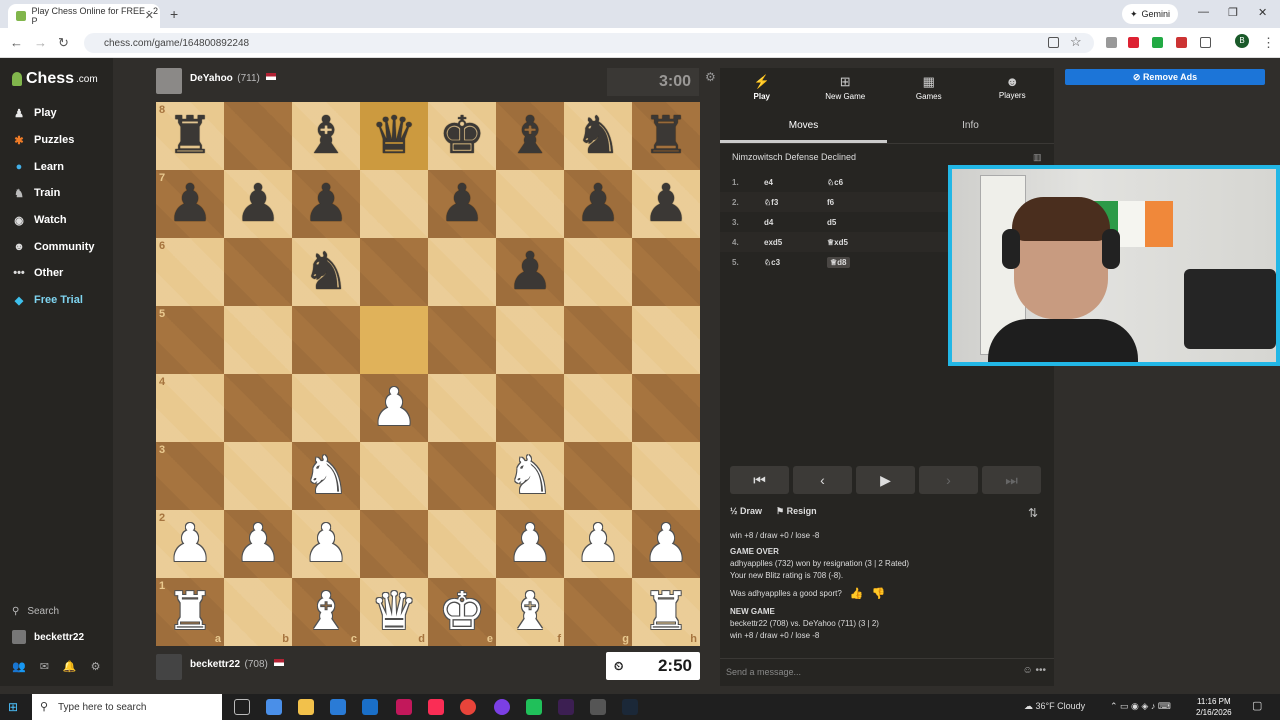 The width and height of the screenshot is (1280, 720). I want to click on square-c6: ♞, so click(326, 272).